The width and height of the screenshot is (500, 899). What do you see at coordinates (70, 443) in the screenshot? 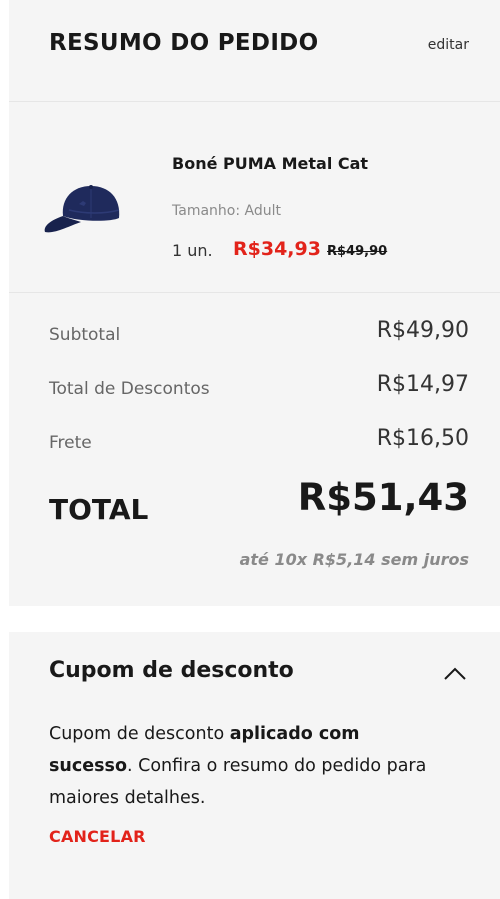
I see `shipping-label: Frete` at bounding box center [70, 443].